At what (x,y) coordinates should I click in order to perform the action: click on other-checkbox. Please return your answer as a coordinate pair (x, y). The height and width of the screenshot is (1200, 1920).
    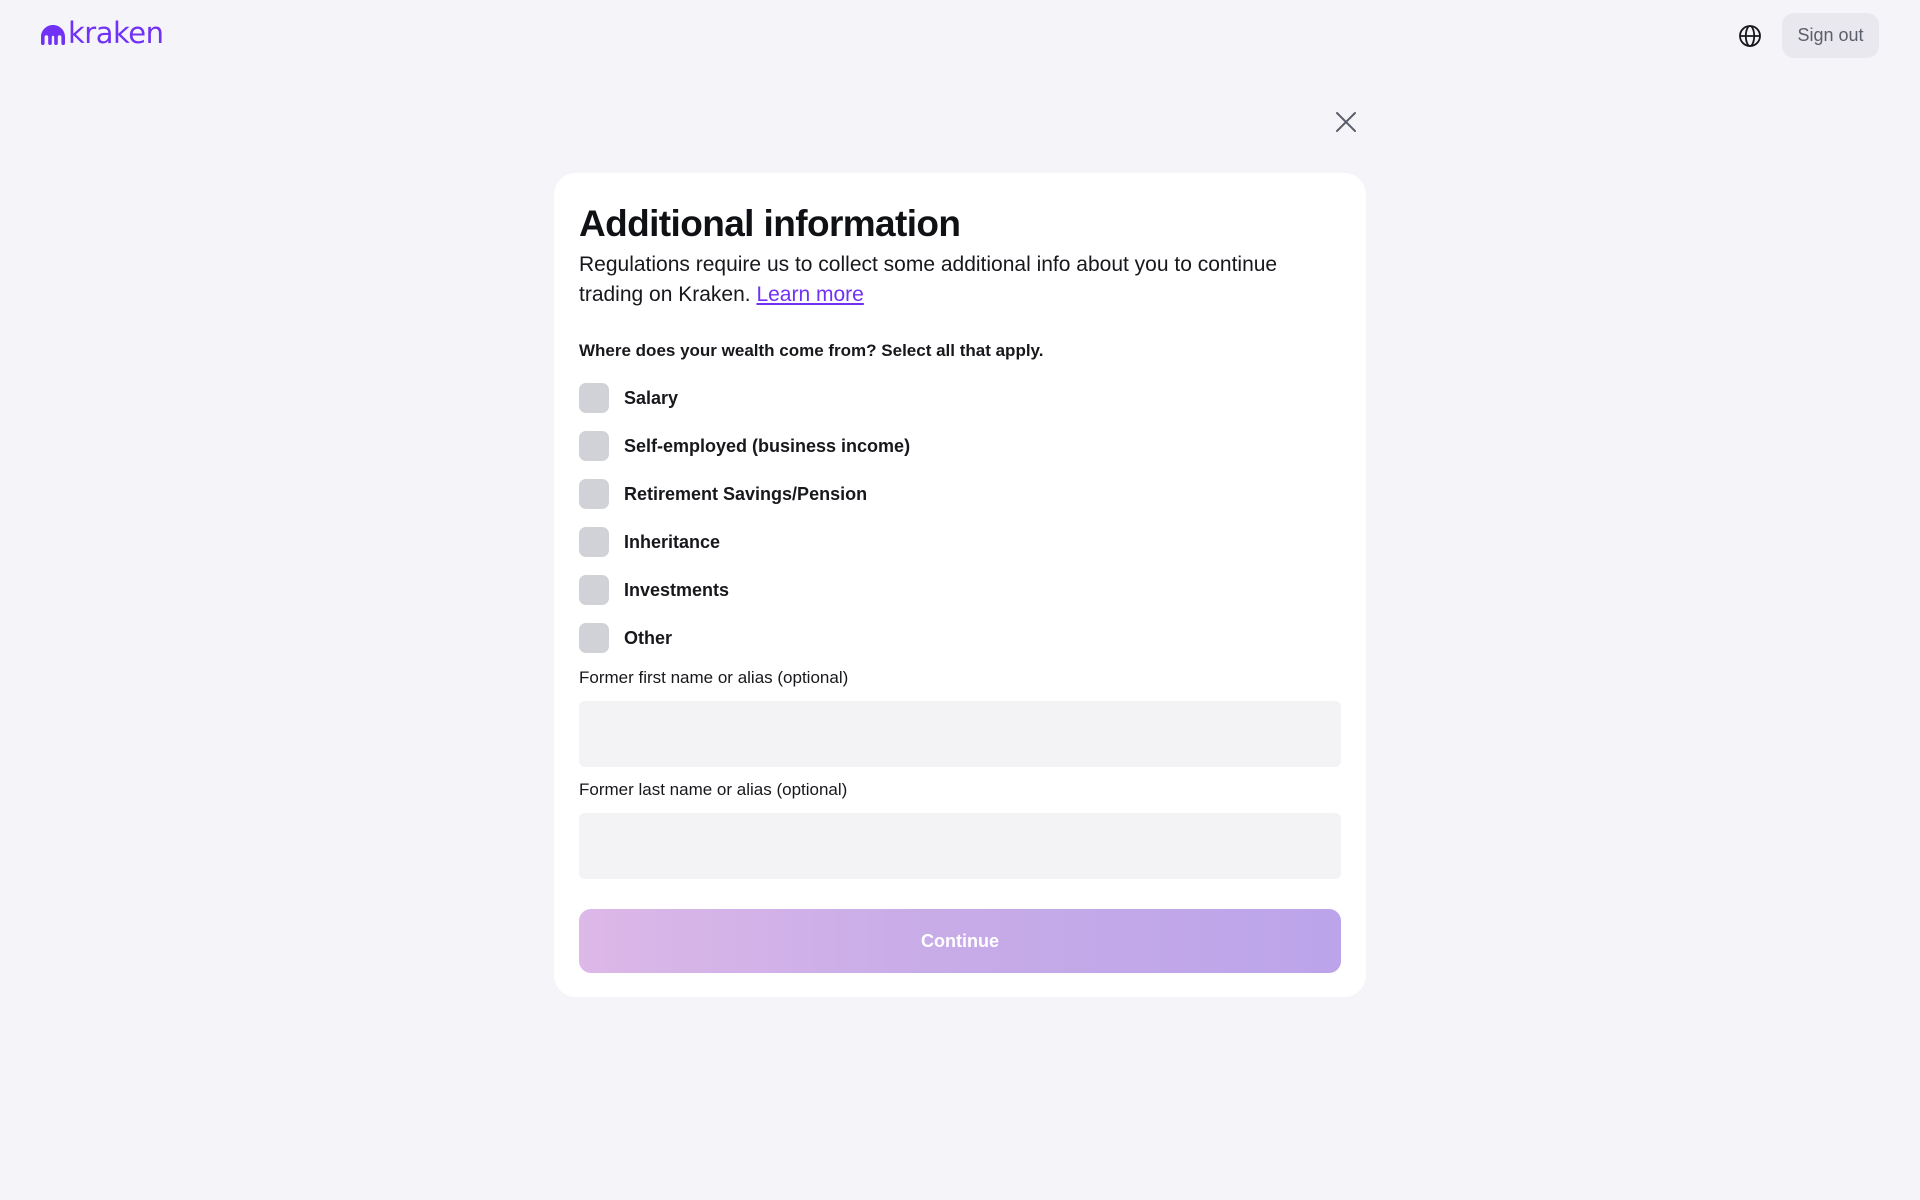
    Looking at the image, I should click on (594, 638).